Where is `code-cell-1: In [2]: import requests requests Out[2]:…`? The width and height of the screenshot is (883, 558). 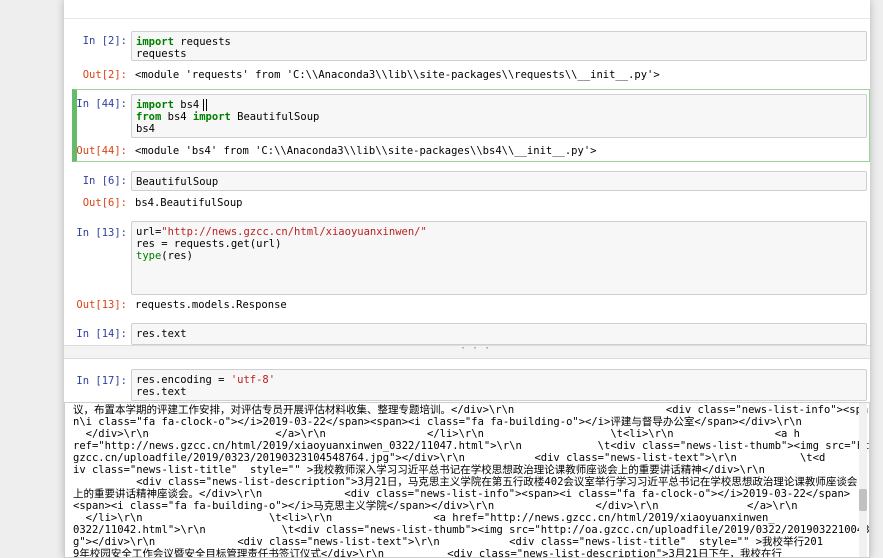 code-cell-1: In [2]: import requests requests Out[2]:… is located at coordinates (471, 57).